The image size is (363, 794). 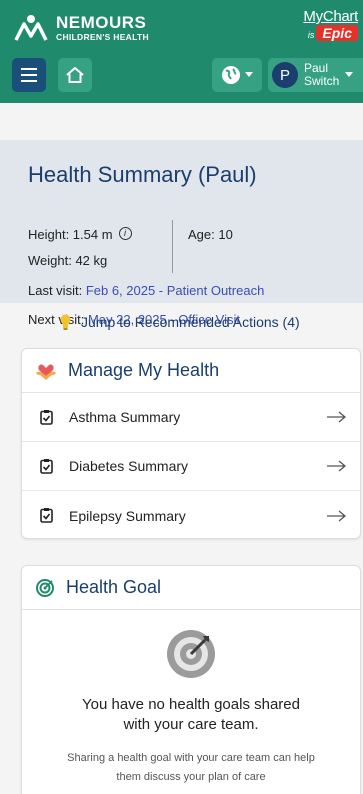 What do you see at coordinates (191, 515) in the screenshot?
I see `epilepsy-summary-item: Epilepsy Summary` at bounding box center [191, 515].